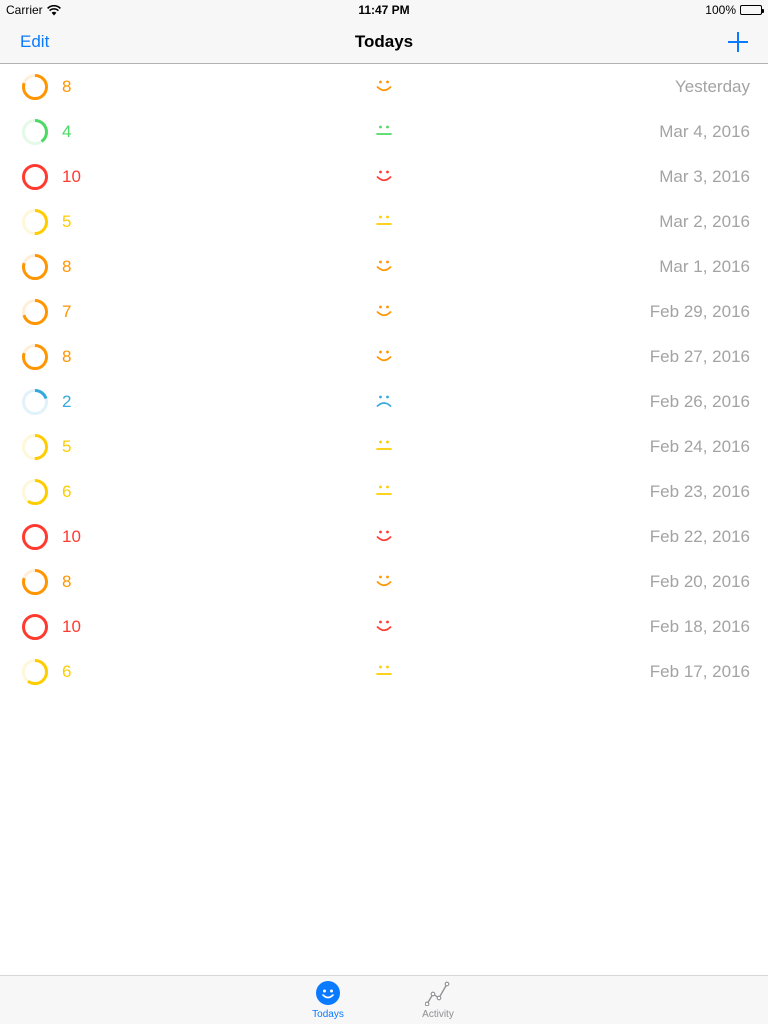 Image resolution: width=768 pixels, height=1024 pixels. What do you see at coordinates (699, 356) in the screenshot?
I see `date-label: Feb 27, 2016` at bounding box center [699, 356].